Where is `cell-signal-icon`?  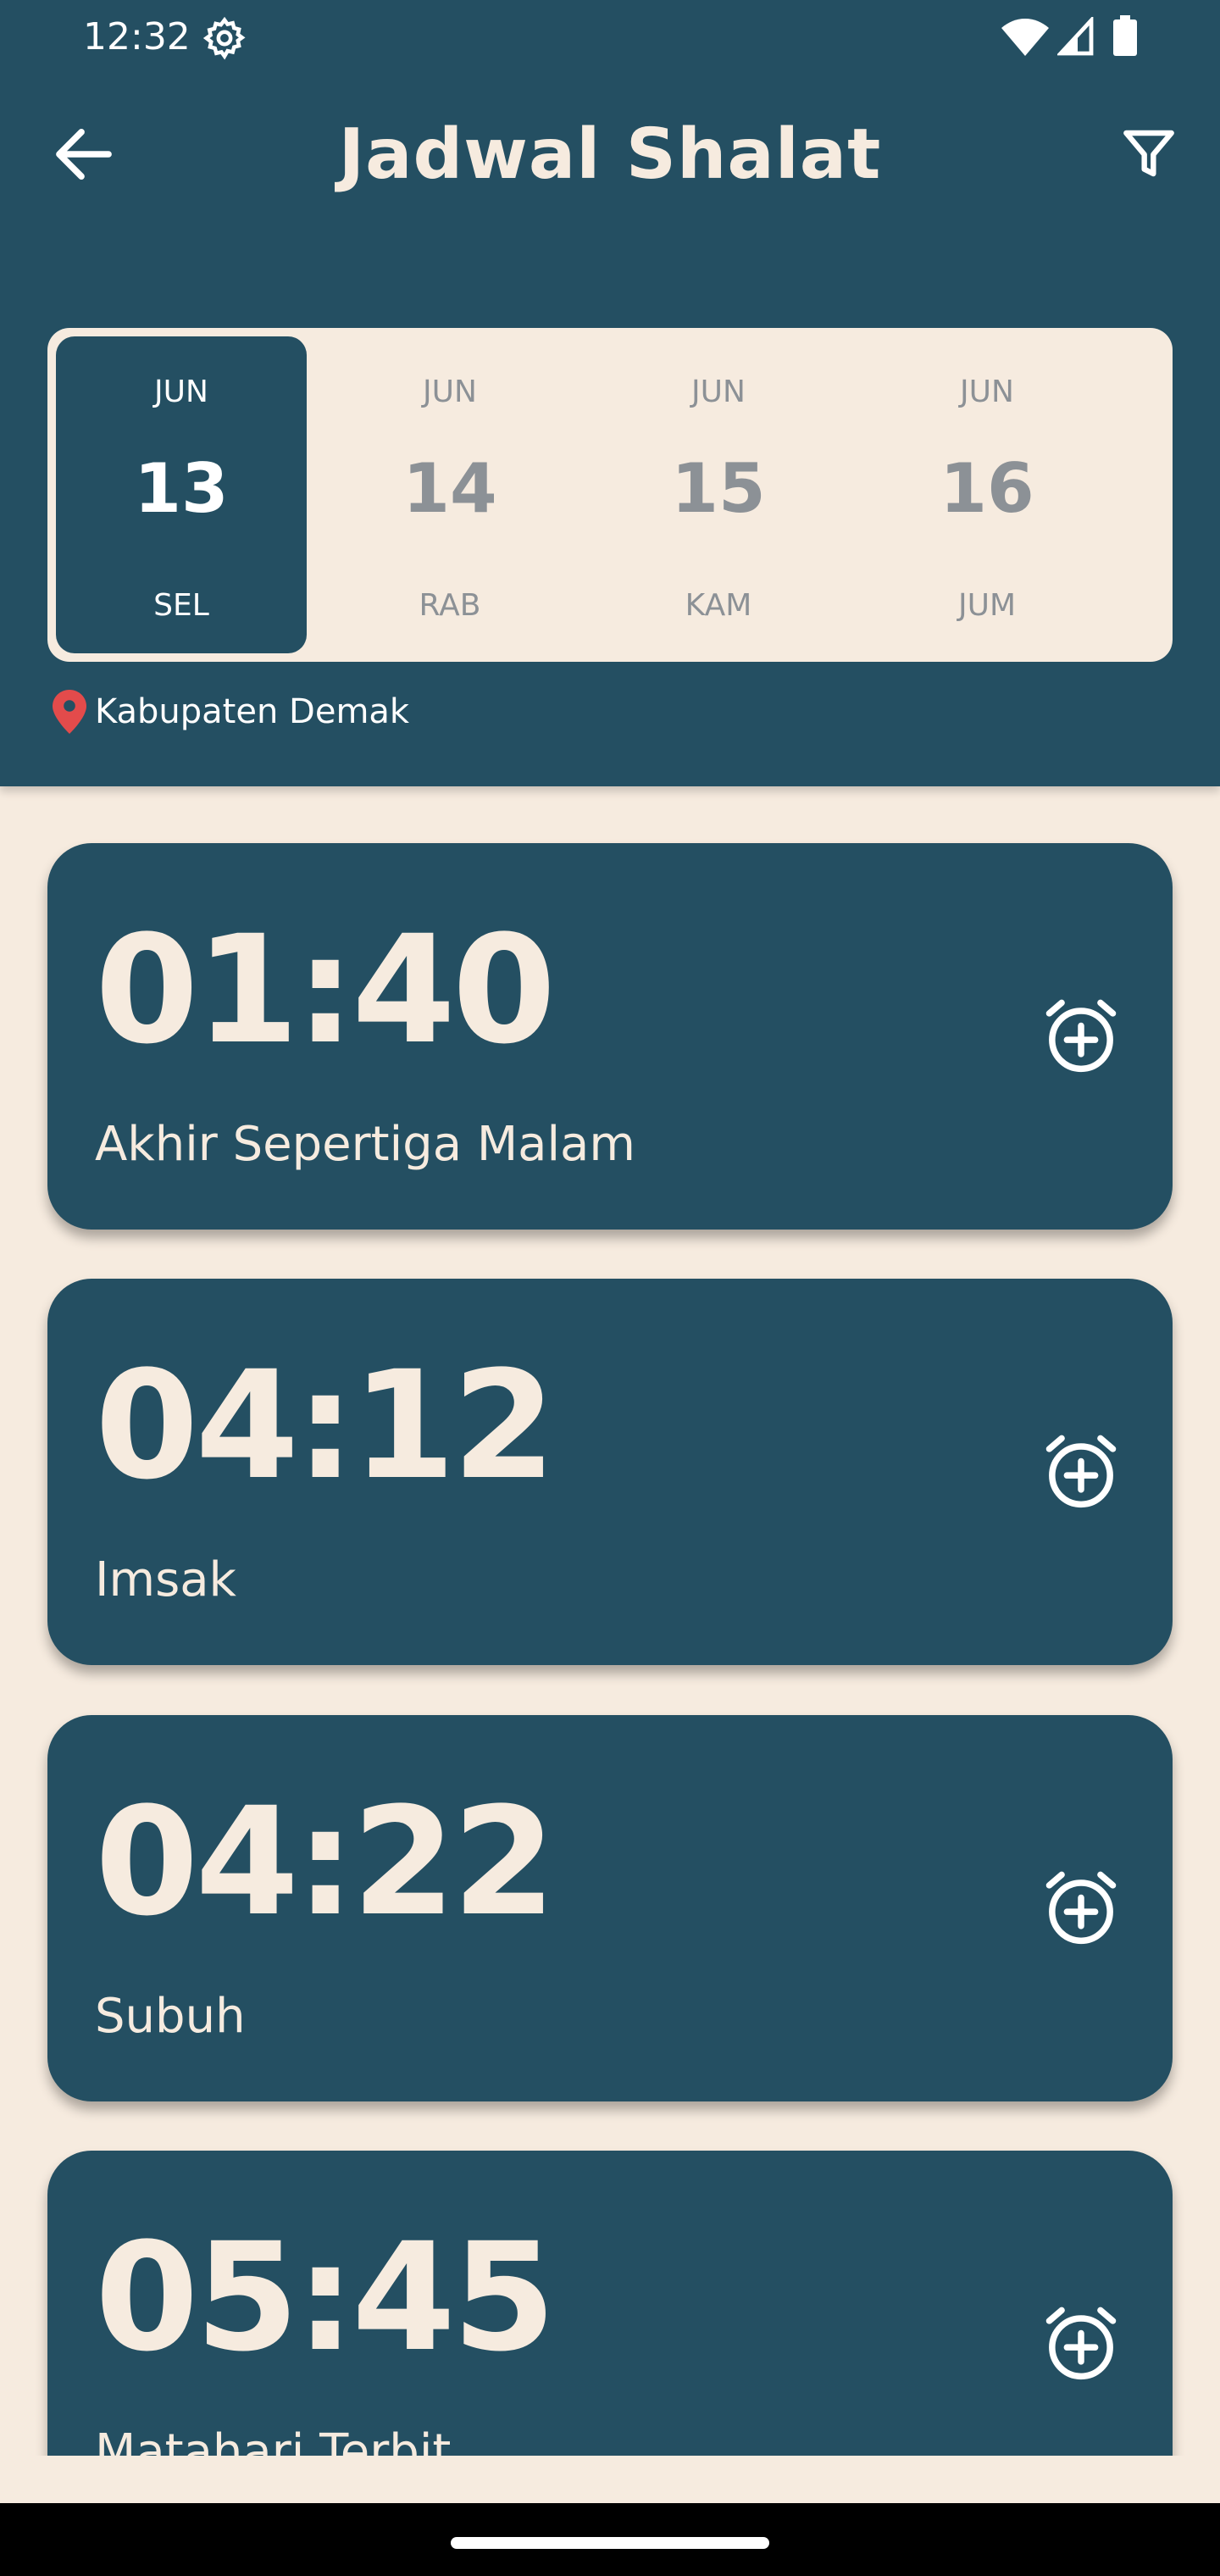
cell-signal-icon is located at coordinates (1075, 36).